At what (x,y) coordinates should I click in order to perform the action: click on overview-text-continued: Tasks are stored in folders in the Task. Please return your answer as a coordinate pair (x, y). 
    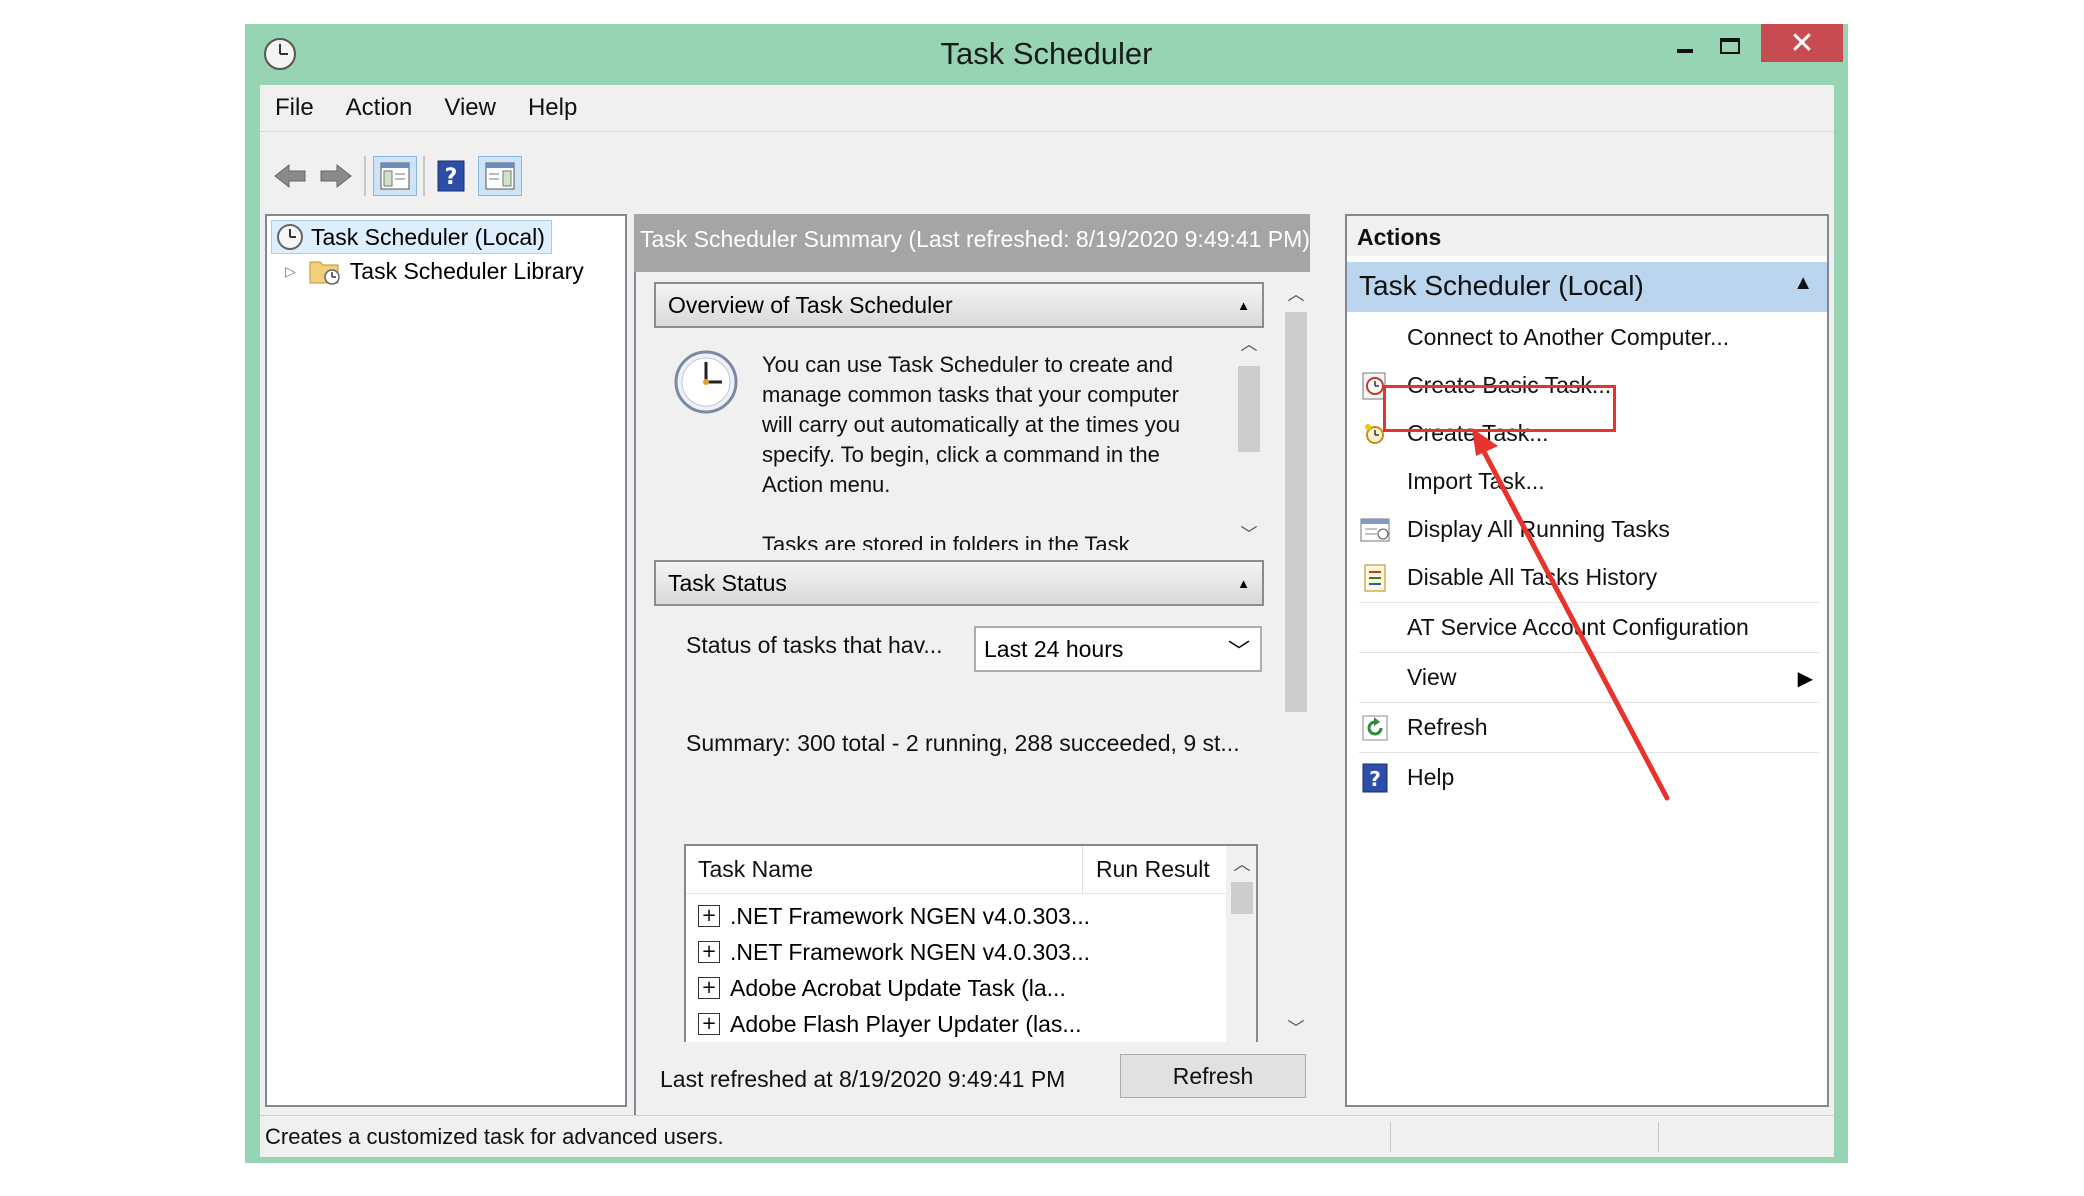
    Looking at the image, I should click on (946, 541).